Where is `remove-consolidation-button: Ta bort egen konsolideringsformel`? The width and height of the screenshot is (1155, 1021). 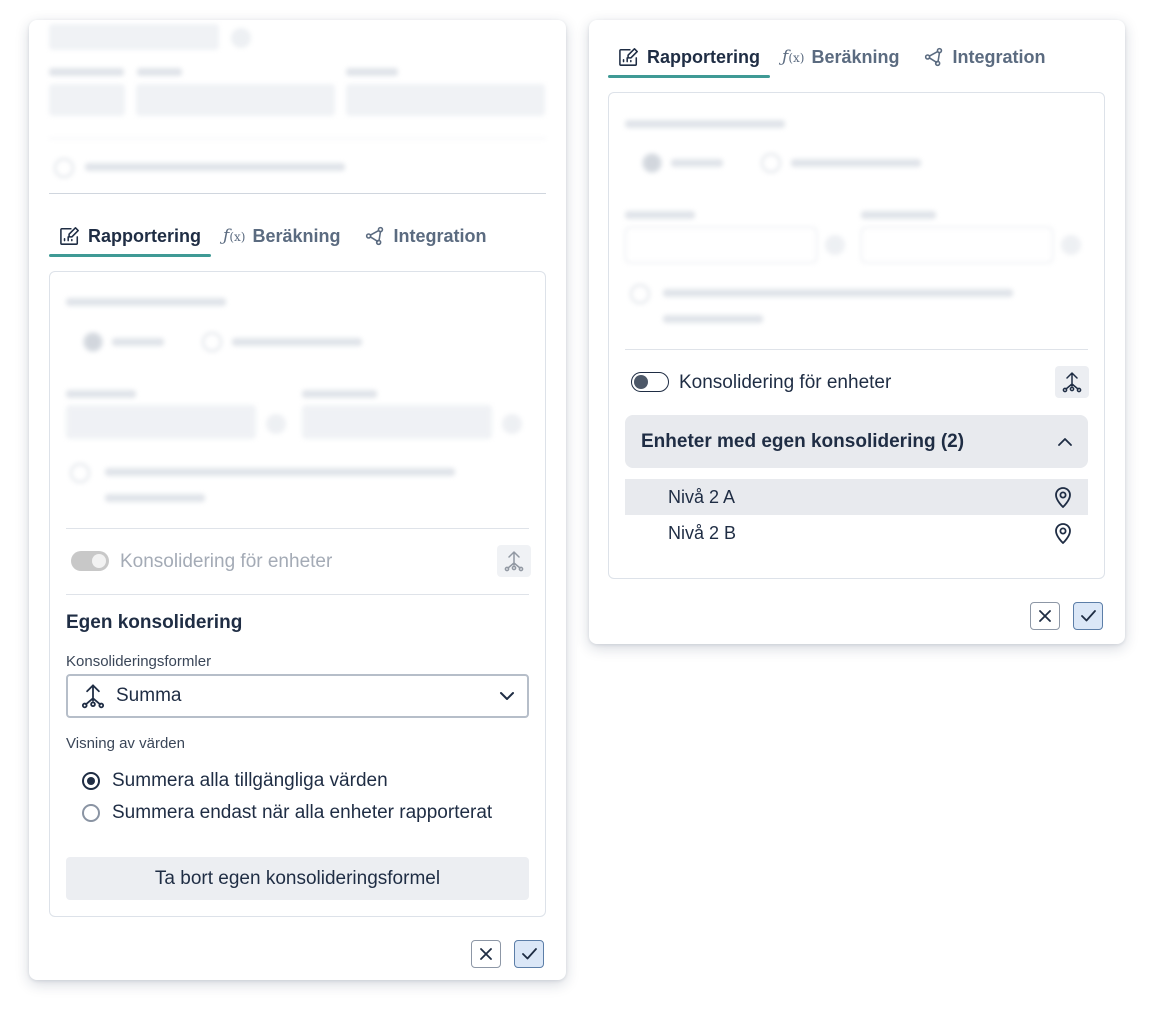 remove-consolidation-button: Ta bort egen konsolideringsformel is located at coordinates (297, 878).